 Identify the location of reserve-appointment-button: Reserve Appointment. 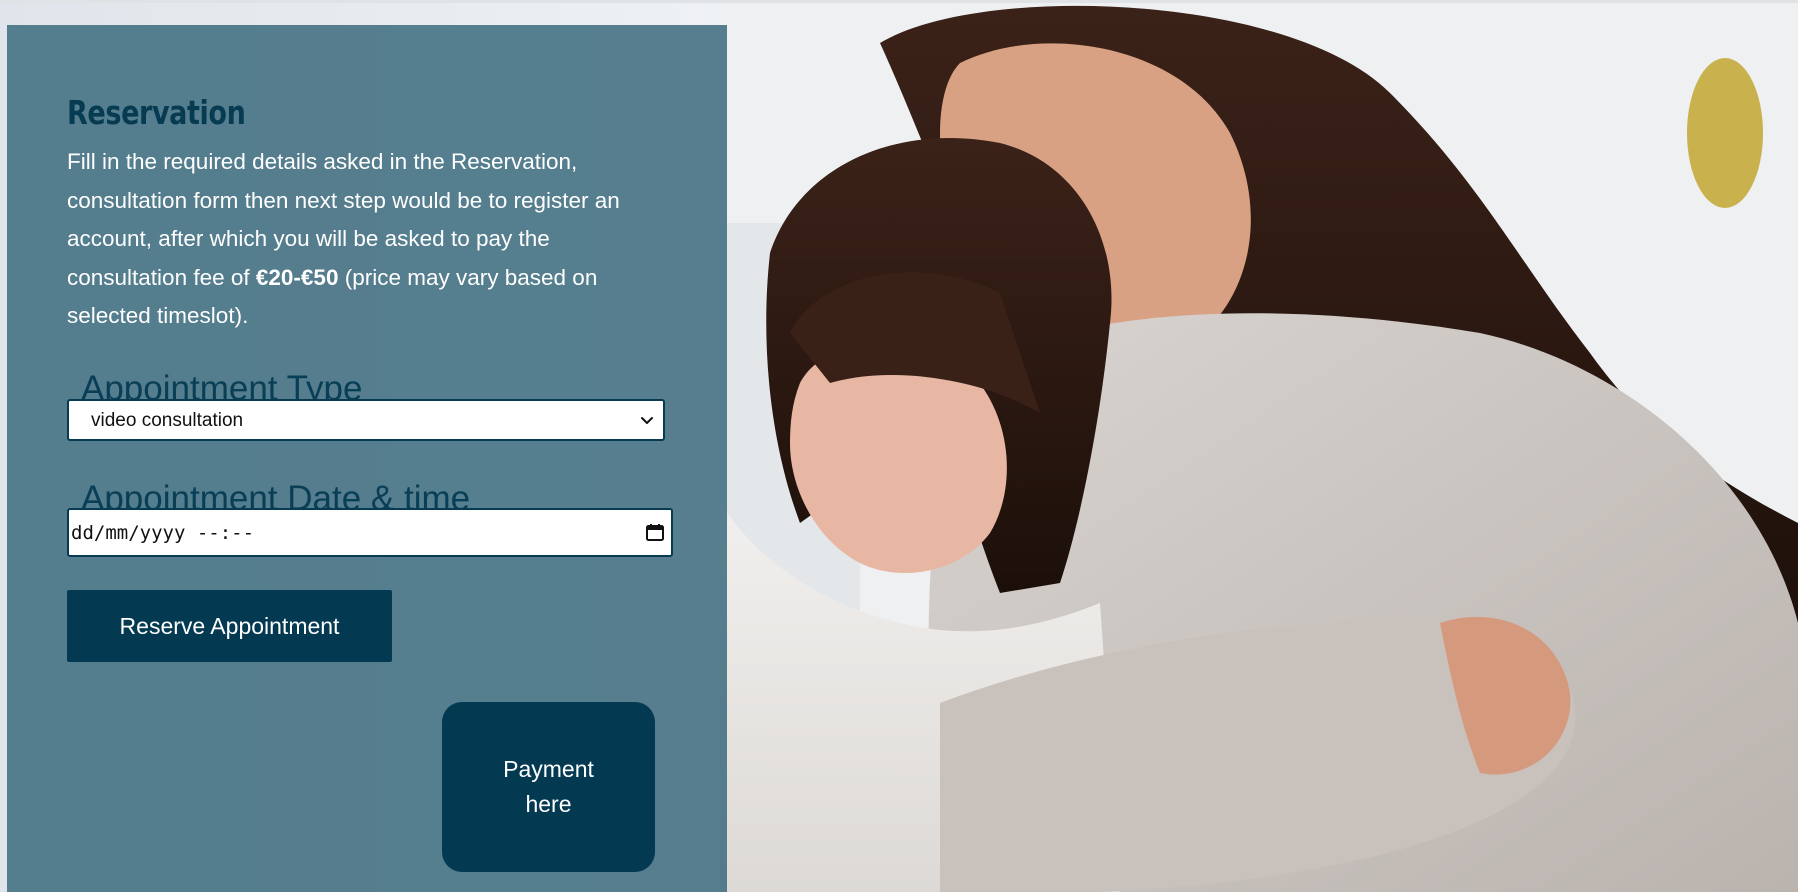
(229, 626).